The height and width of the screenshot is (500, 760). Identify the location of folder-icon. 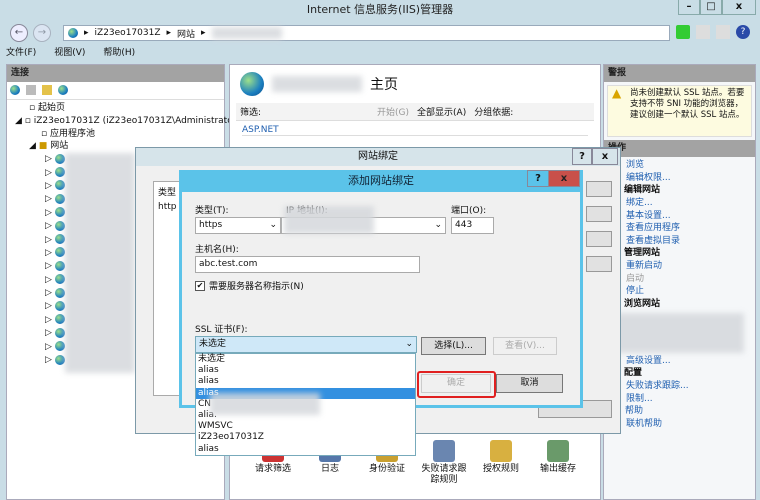
(47, 90).